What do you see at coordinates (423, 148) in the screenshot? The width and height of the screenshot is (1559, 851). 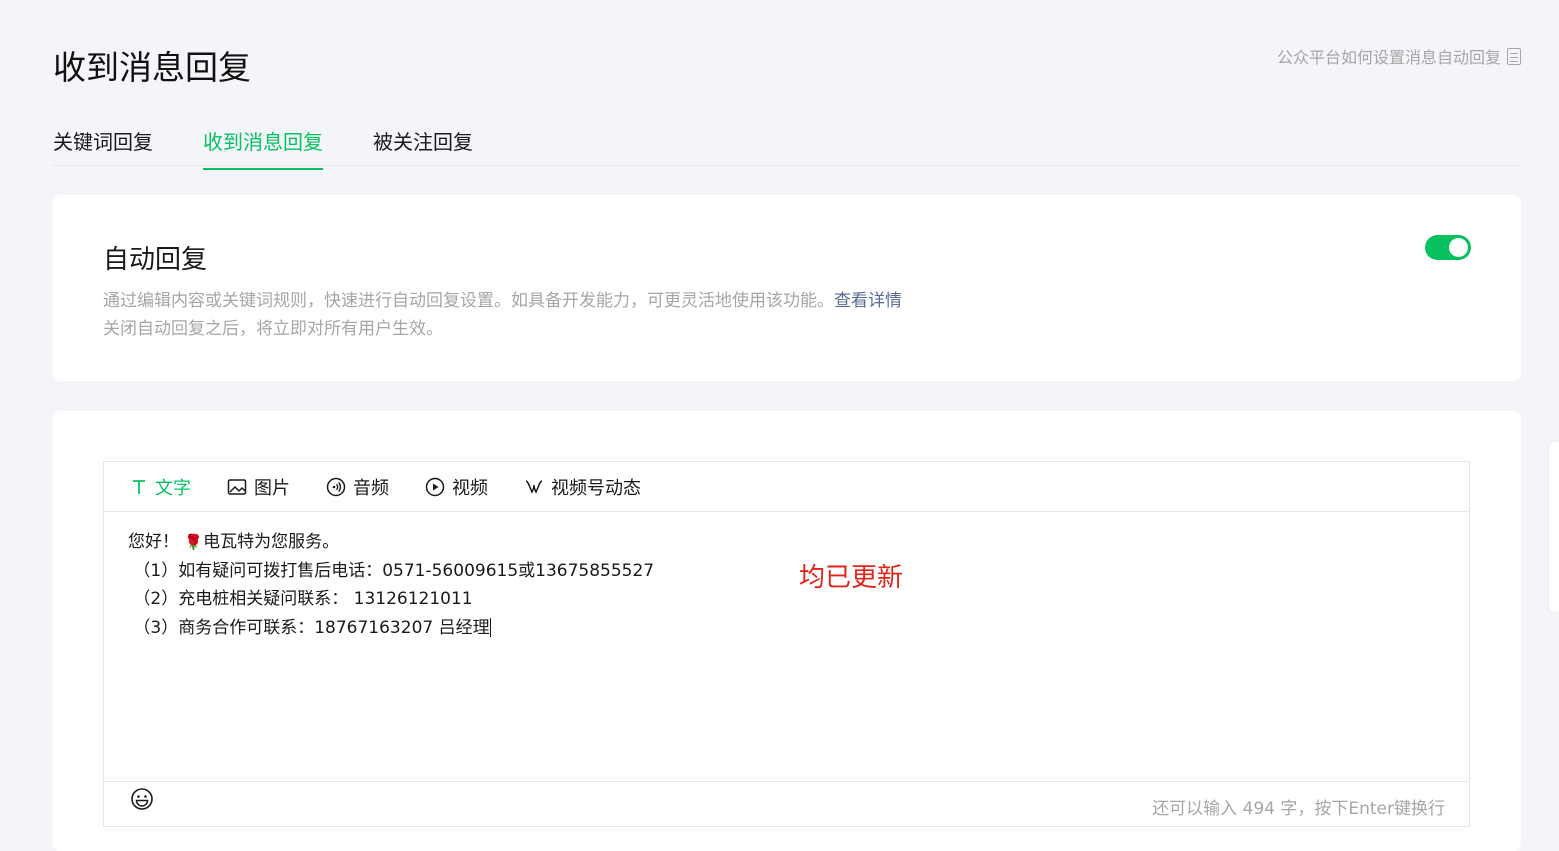 I see `tab-follow-reply: 被关注回复` at bounding box center [423, 148].